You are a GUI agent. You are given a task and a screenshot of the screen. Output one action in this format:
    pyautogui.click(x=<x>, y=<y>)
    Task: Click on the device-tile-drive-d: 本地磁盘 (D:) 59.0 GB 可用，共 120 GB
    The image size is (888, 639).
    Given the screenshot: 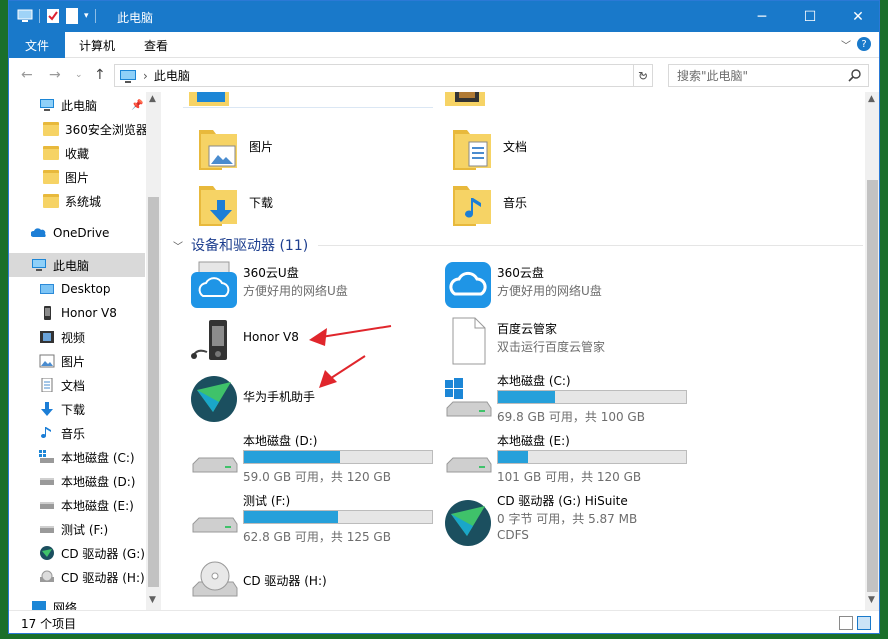 What is the action you would take?
    pyautogui.click(x=314, y=460)
    